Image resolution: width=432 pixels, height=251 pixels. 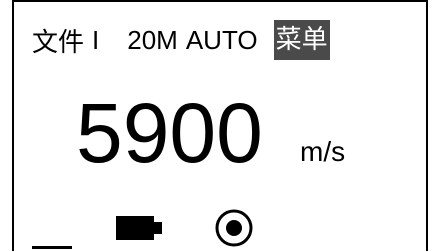 I want to click on target-icon, so click(x=234, y=228).